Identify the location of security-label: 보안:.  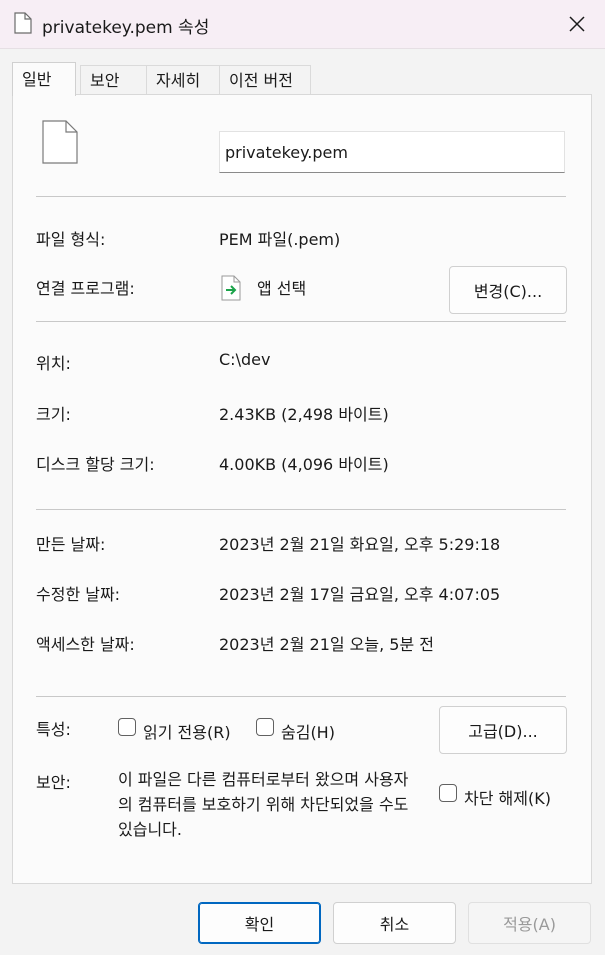
(53, 782).